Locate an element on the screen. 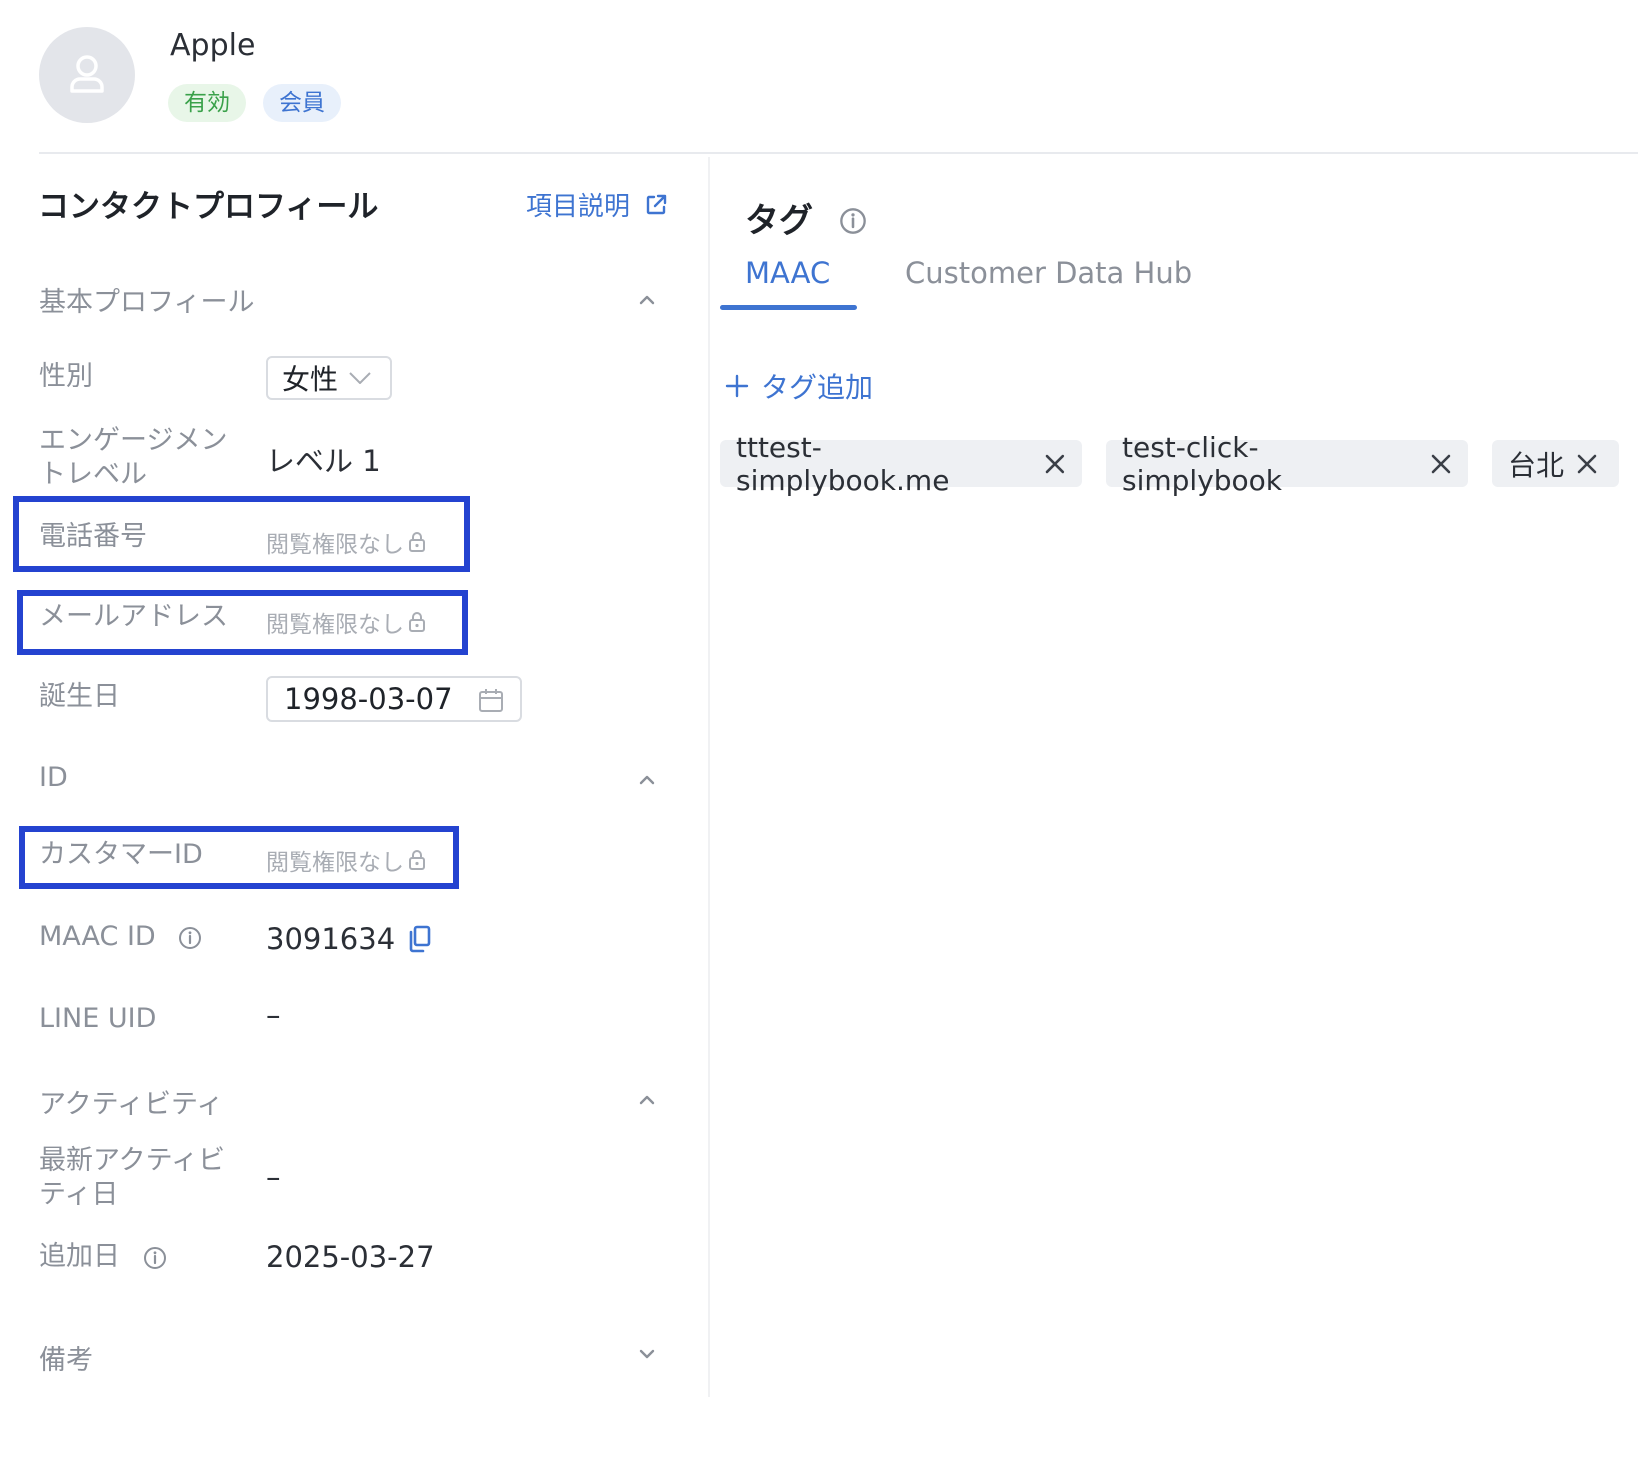 The image size is (1638, 1482). engagement-label-line2: トレベル is located at coordinates (93, 474).